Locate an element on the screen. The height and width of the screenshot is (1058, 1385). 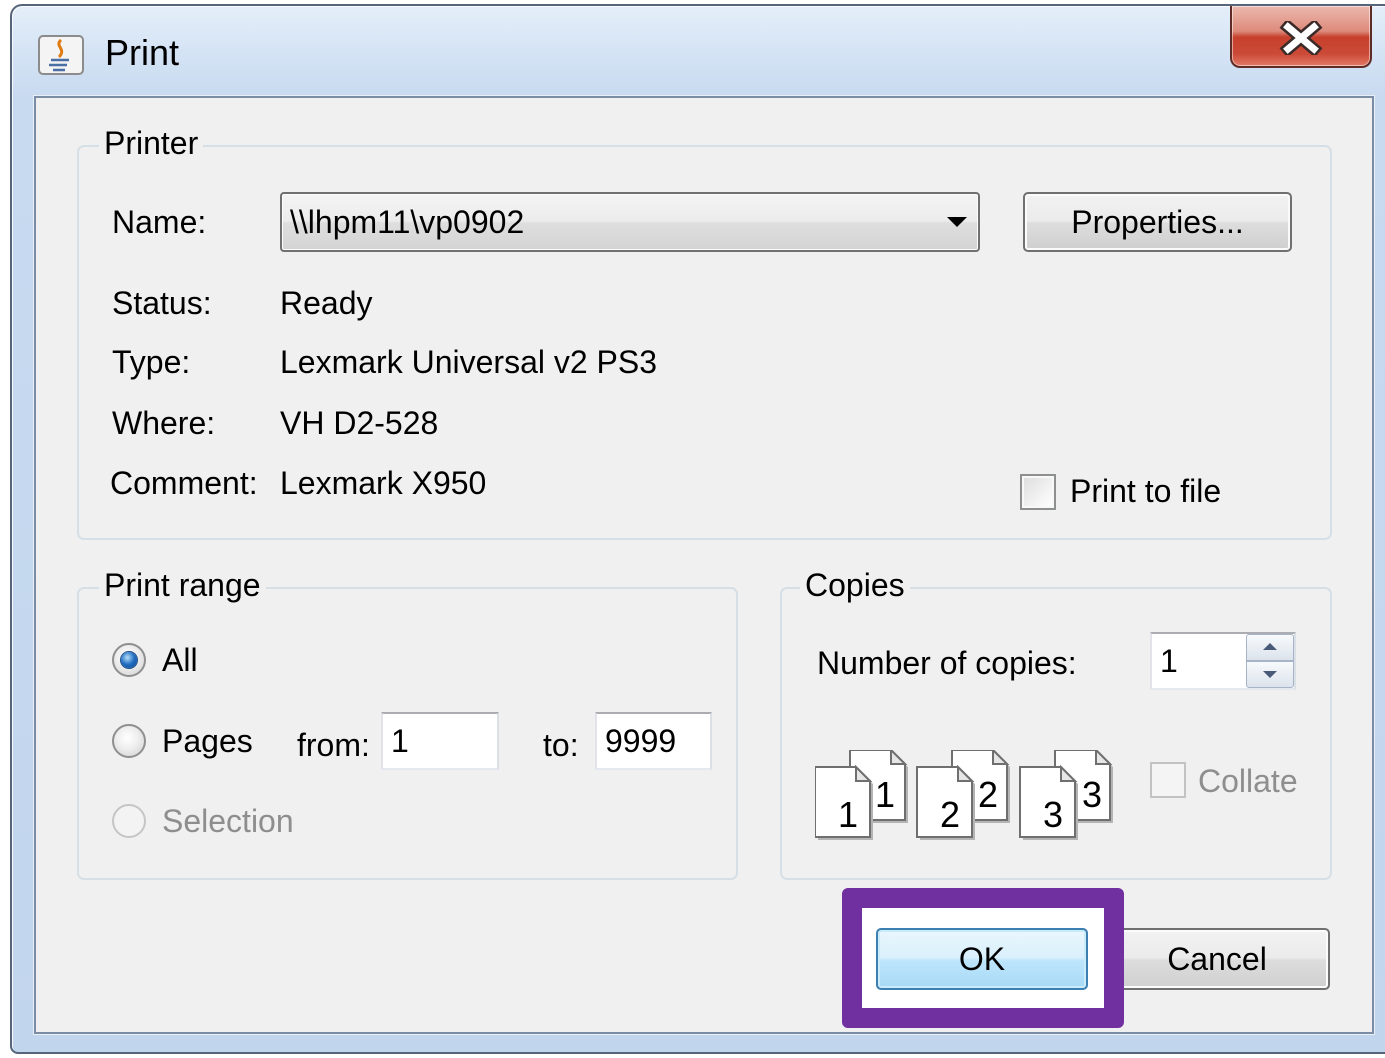
spinner-up-button is located at coordinates (1270, 647).